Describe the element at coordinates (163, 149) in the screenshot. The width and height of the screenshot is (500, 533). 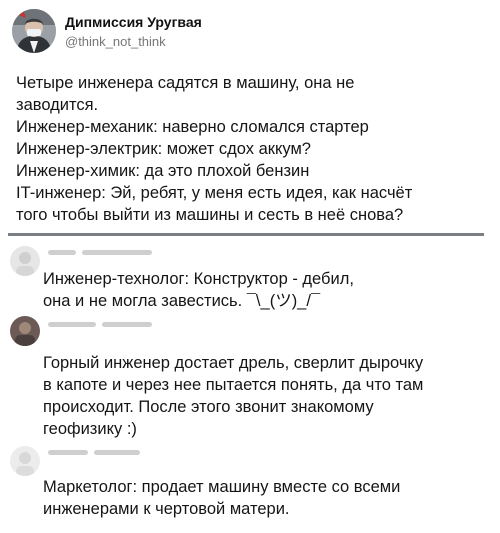
I see `post-body-line: Инженер-электрик: может сдох аккум?` at that location.